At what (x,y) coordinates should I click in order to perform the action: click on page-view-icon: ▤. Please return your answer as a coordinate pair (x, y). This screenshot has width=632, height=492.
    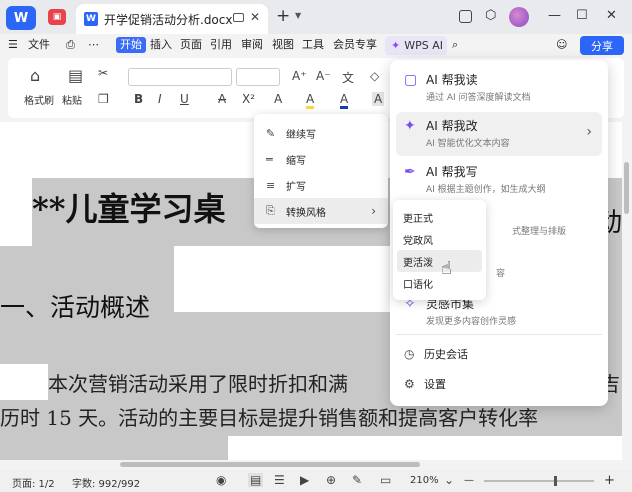
    Looking at the image, I should click on (256, 480).